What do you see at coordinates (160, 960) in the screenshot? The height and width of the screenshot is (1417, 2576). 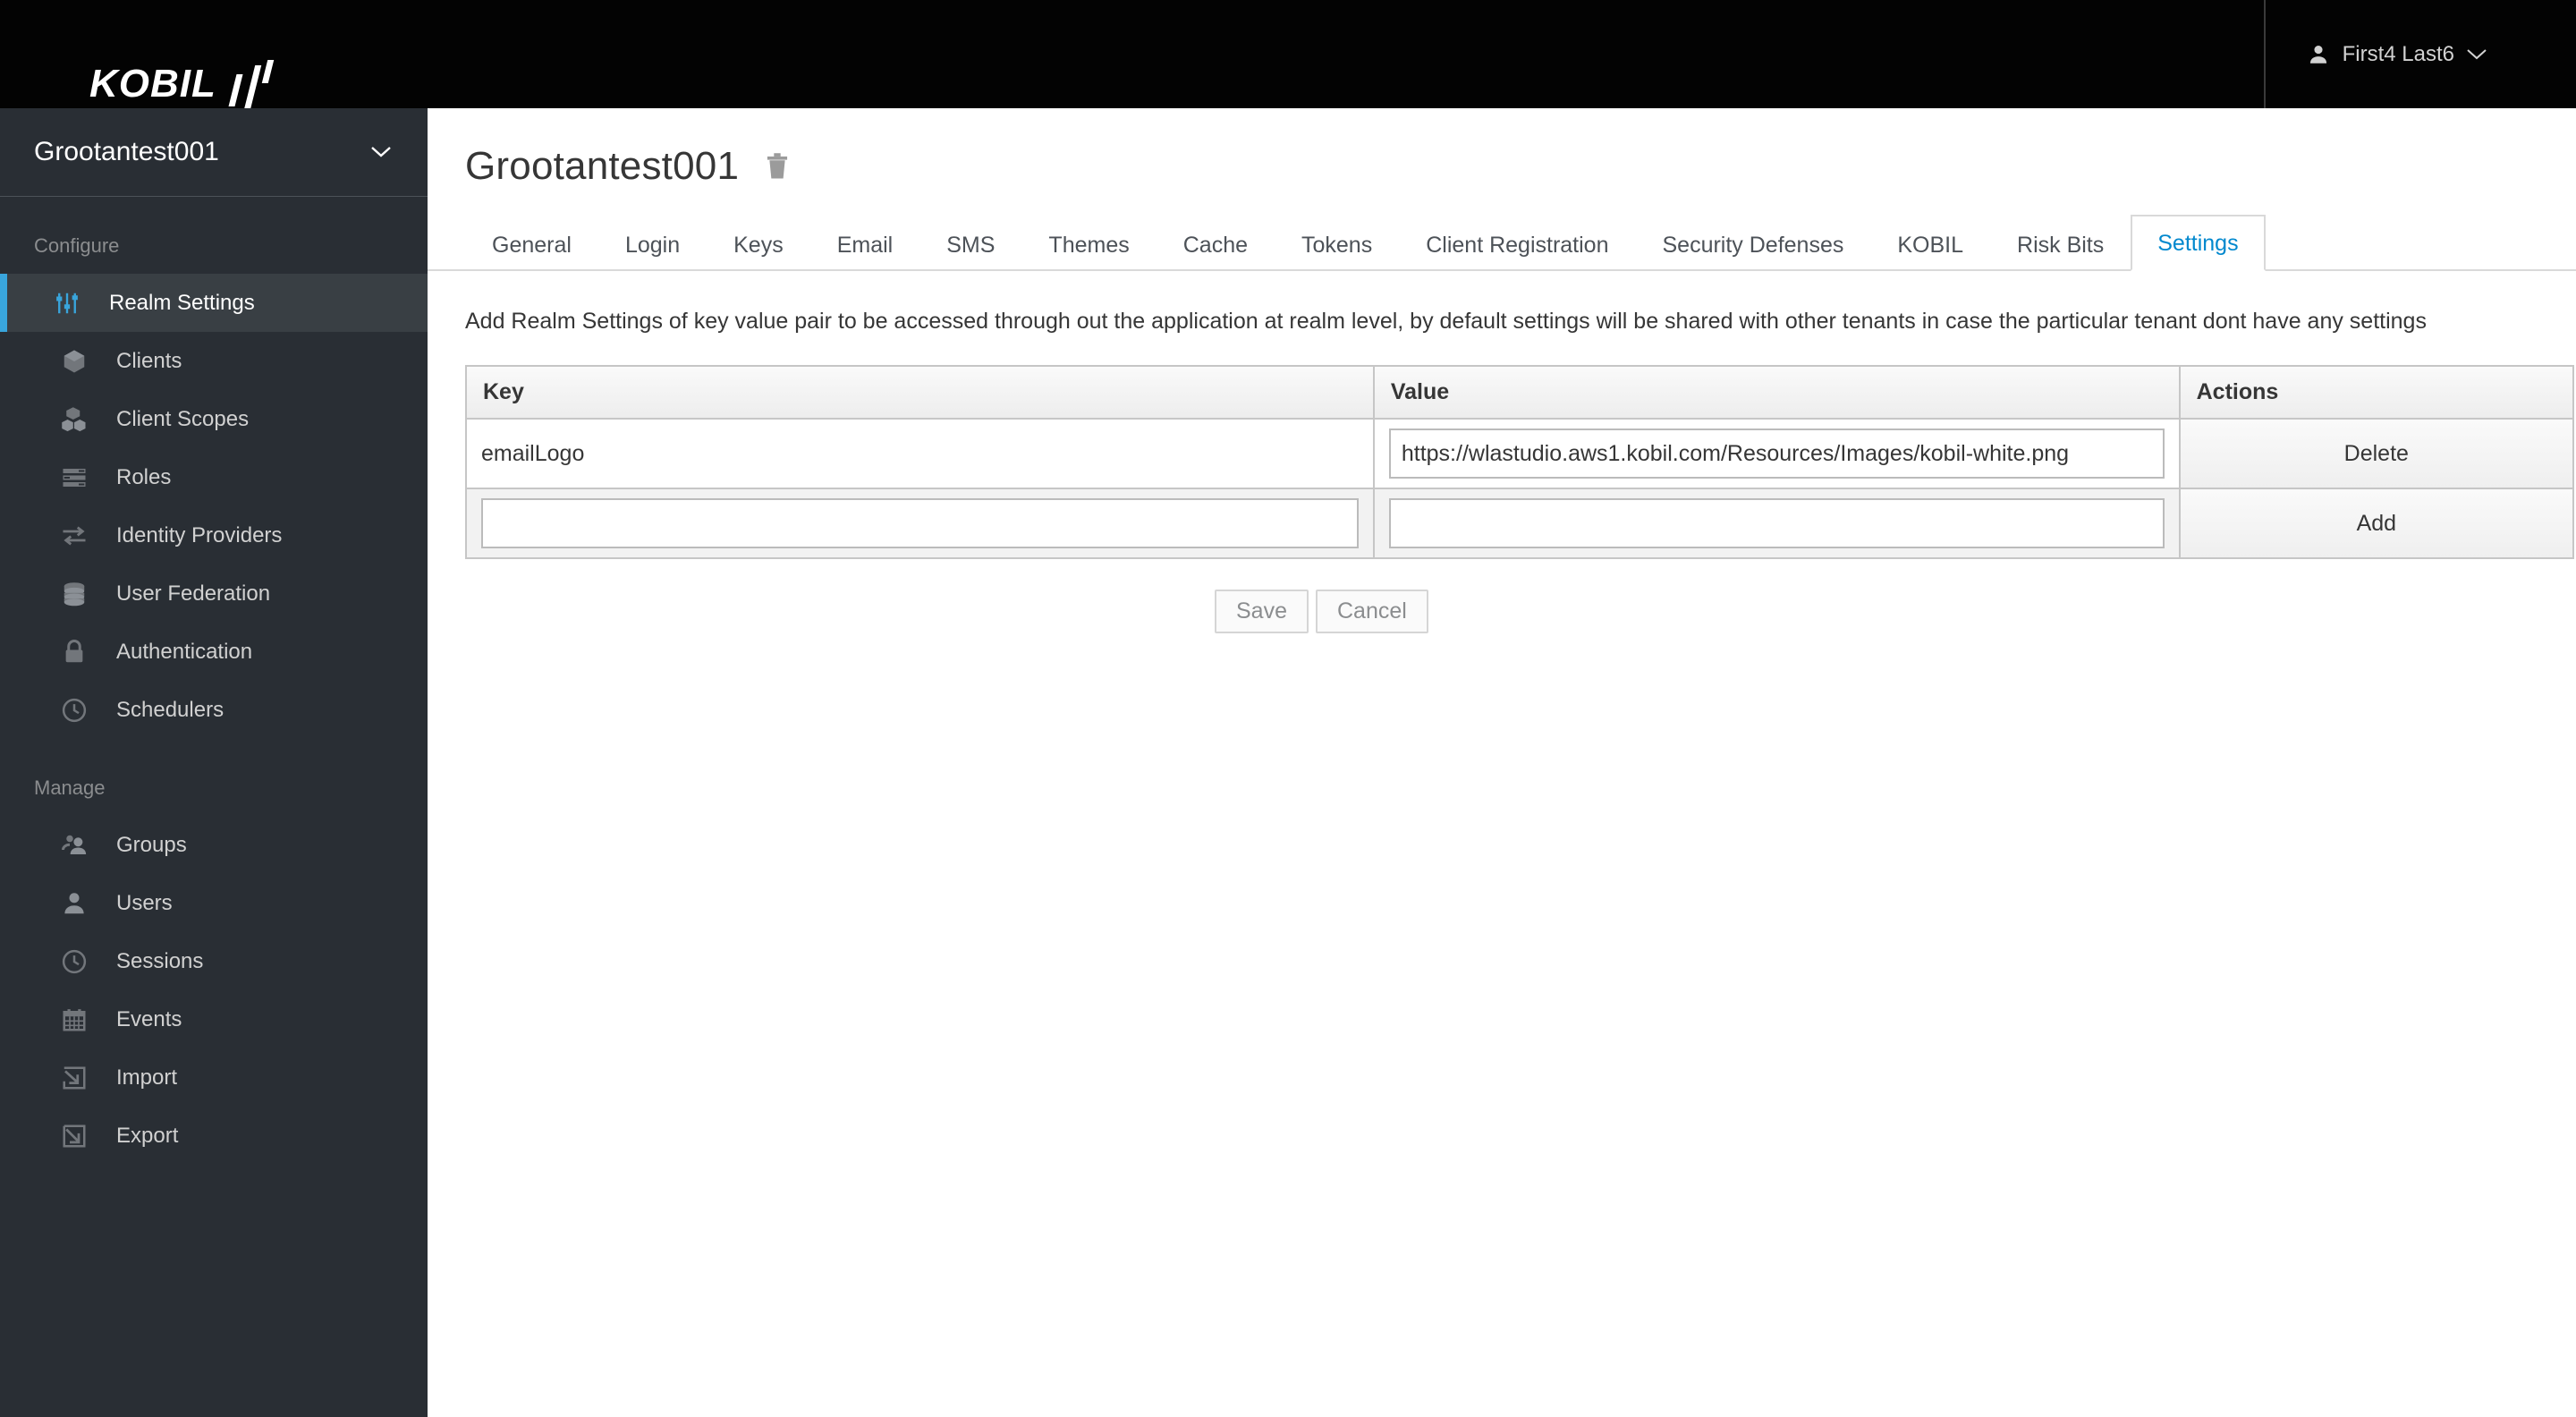 I see `sidebar-item-label: Sessions` at bounding box center [160, 960].